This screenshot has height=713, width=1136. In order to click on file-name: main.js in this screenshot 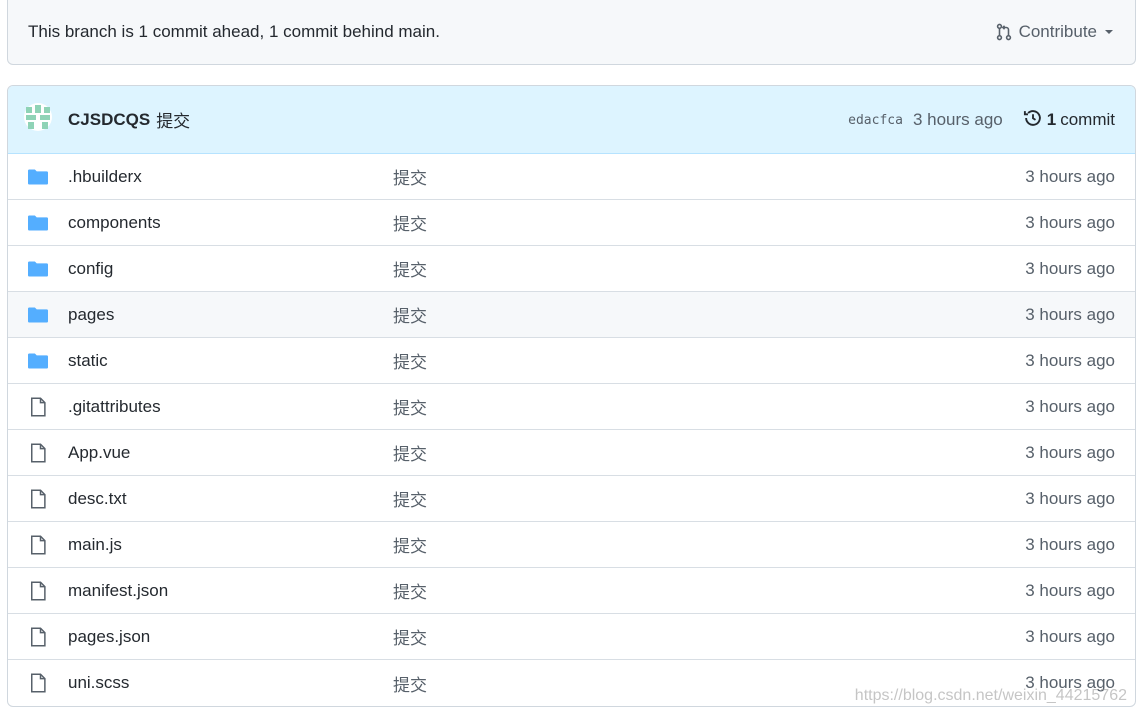, I will do `click(95, 545)`.